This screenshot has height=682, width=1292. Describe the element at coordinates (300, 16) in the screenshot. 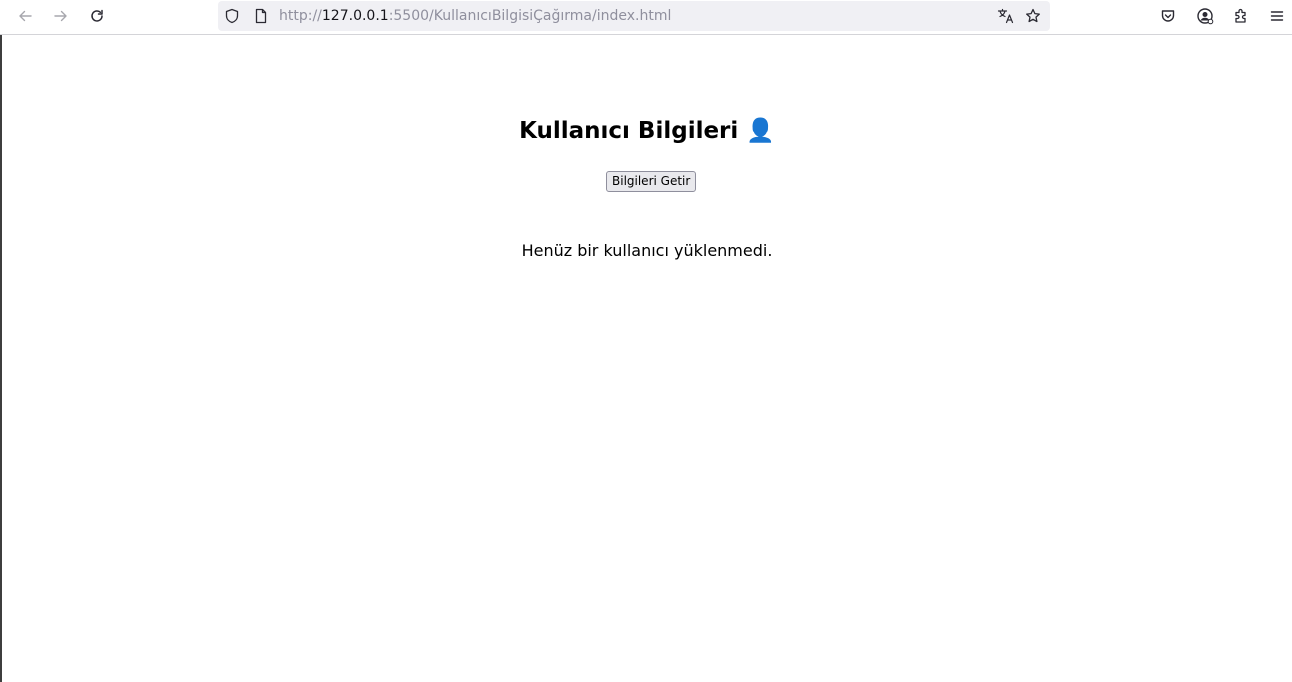

I see `url-prefix: http://` at that location.